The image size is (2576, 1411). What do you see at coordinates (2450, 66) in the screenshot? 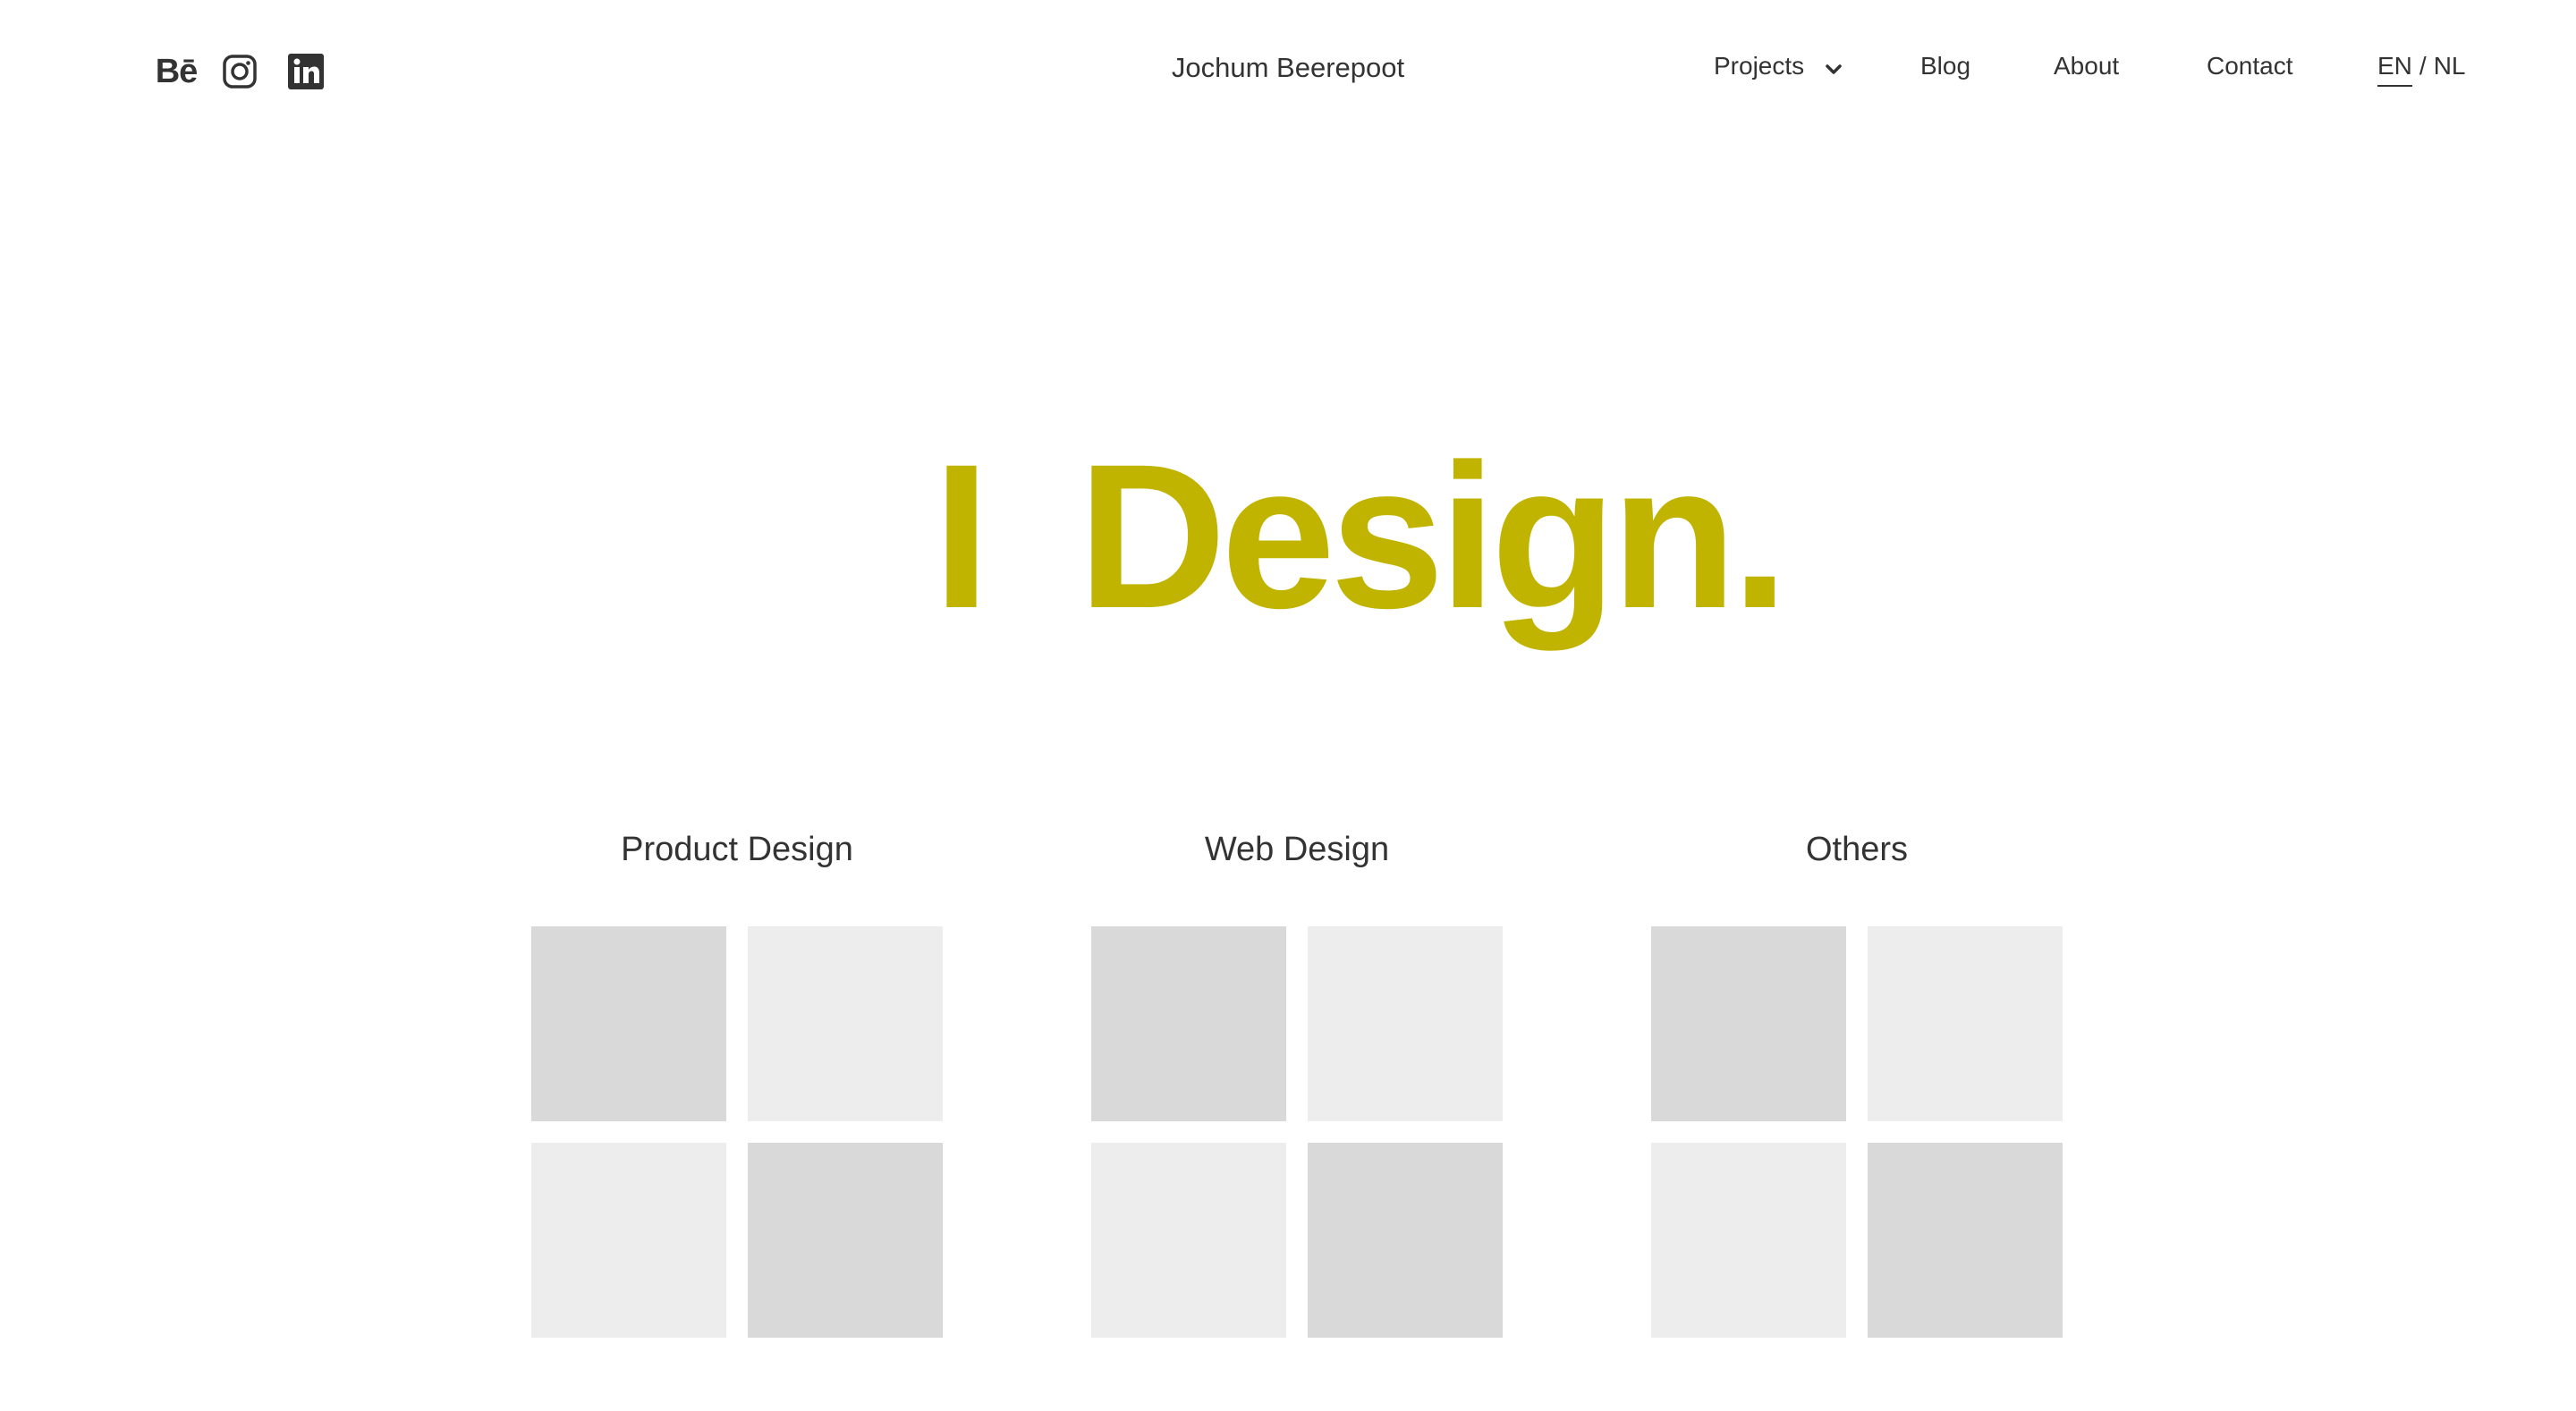
I see `language-nl: NL` at bounding box center [2450, 66].